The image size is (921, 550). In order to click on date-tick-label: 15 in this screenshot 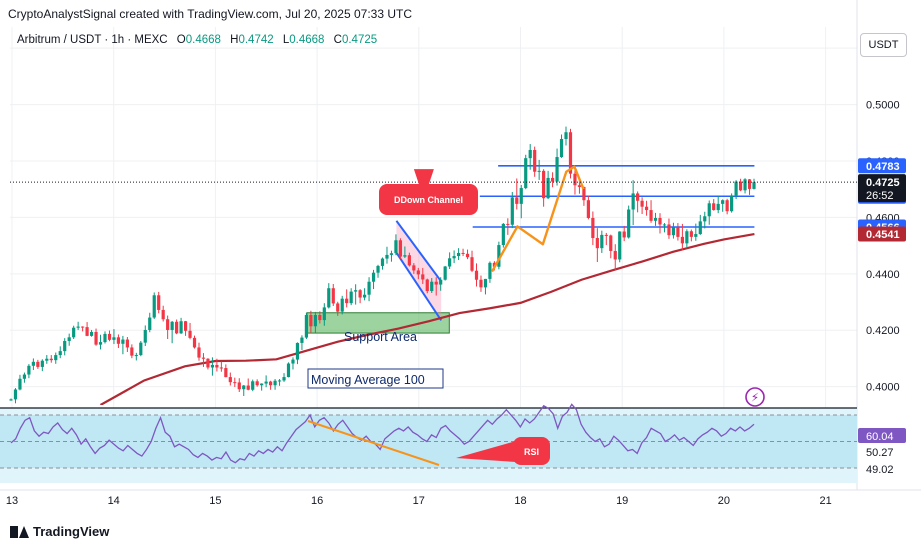, I will do `click(215, 501)`.